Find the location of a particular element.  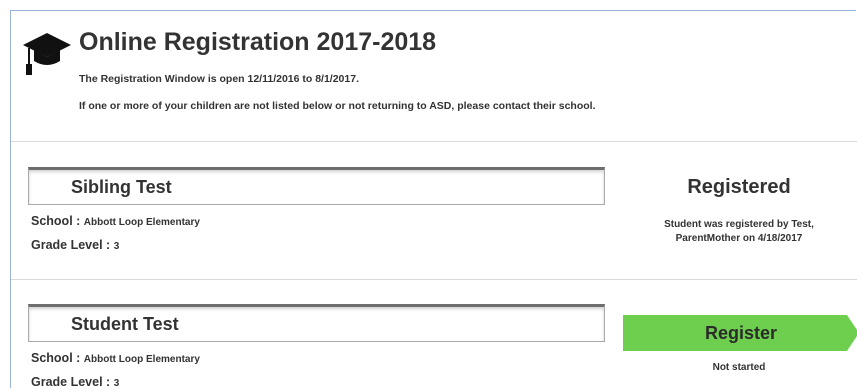

page-title: Online Registration 2017-2018 is located at coordinates (258, 42).